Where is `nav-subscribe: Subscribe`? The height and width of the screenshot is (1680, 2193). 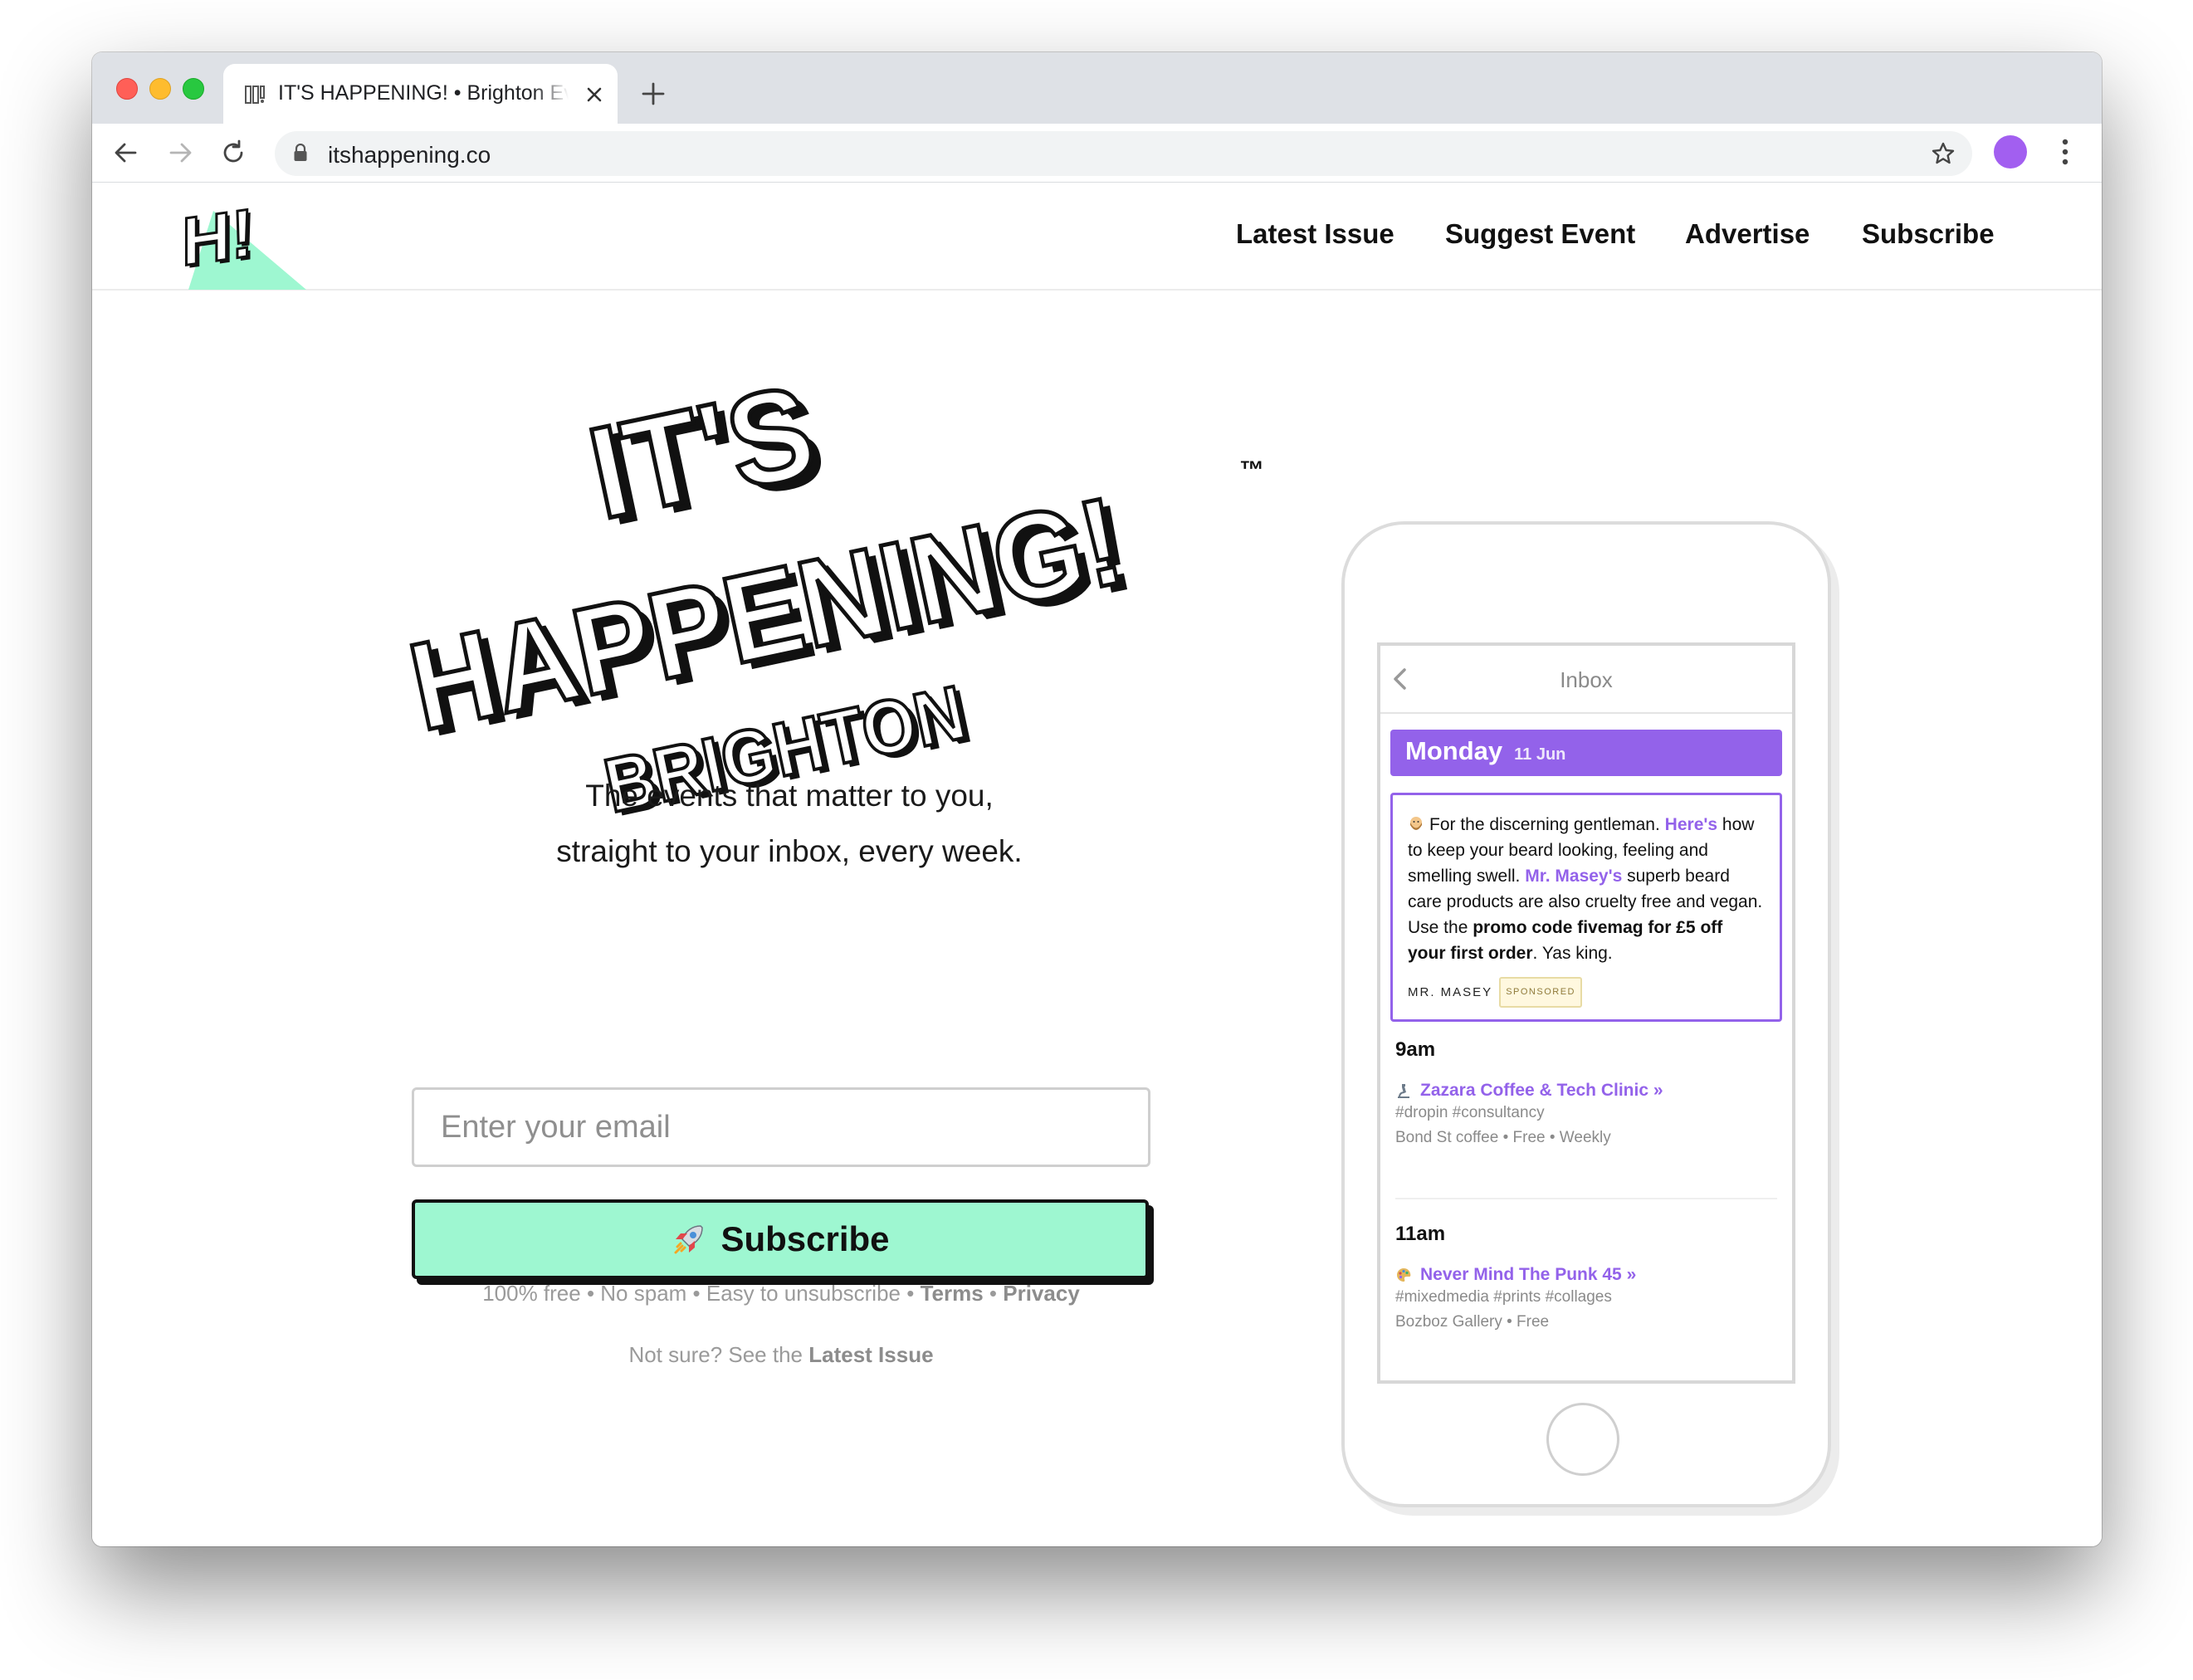
nav-subscribe: Subscribe is located at coordinates (1929, 234).